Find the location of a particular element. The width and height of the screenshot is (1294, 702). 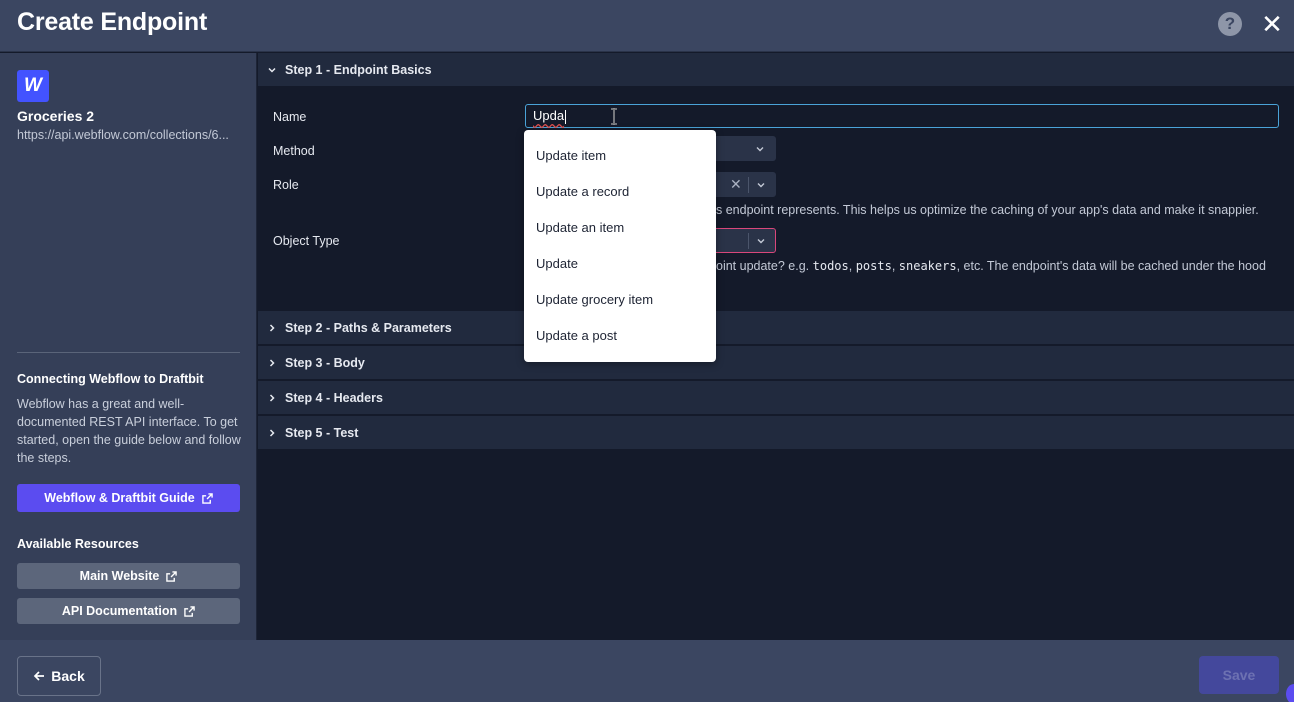

object-type-label: Object Type is located at coordinates (306, 241).